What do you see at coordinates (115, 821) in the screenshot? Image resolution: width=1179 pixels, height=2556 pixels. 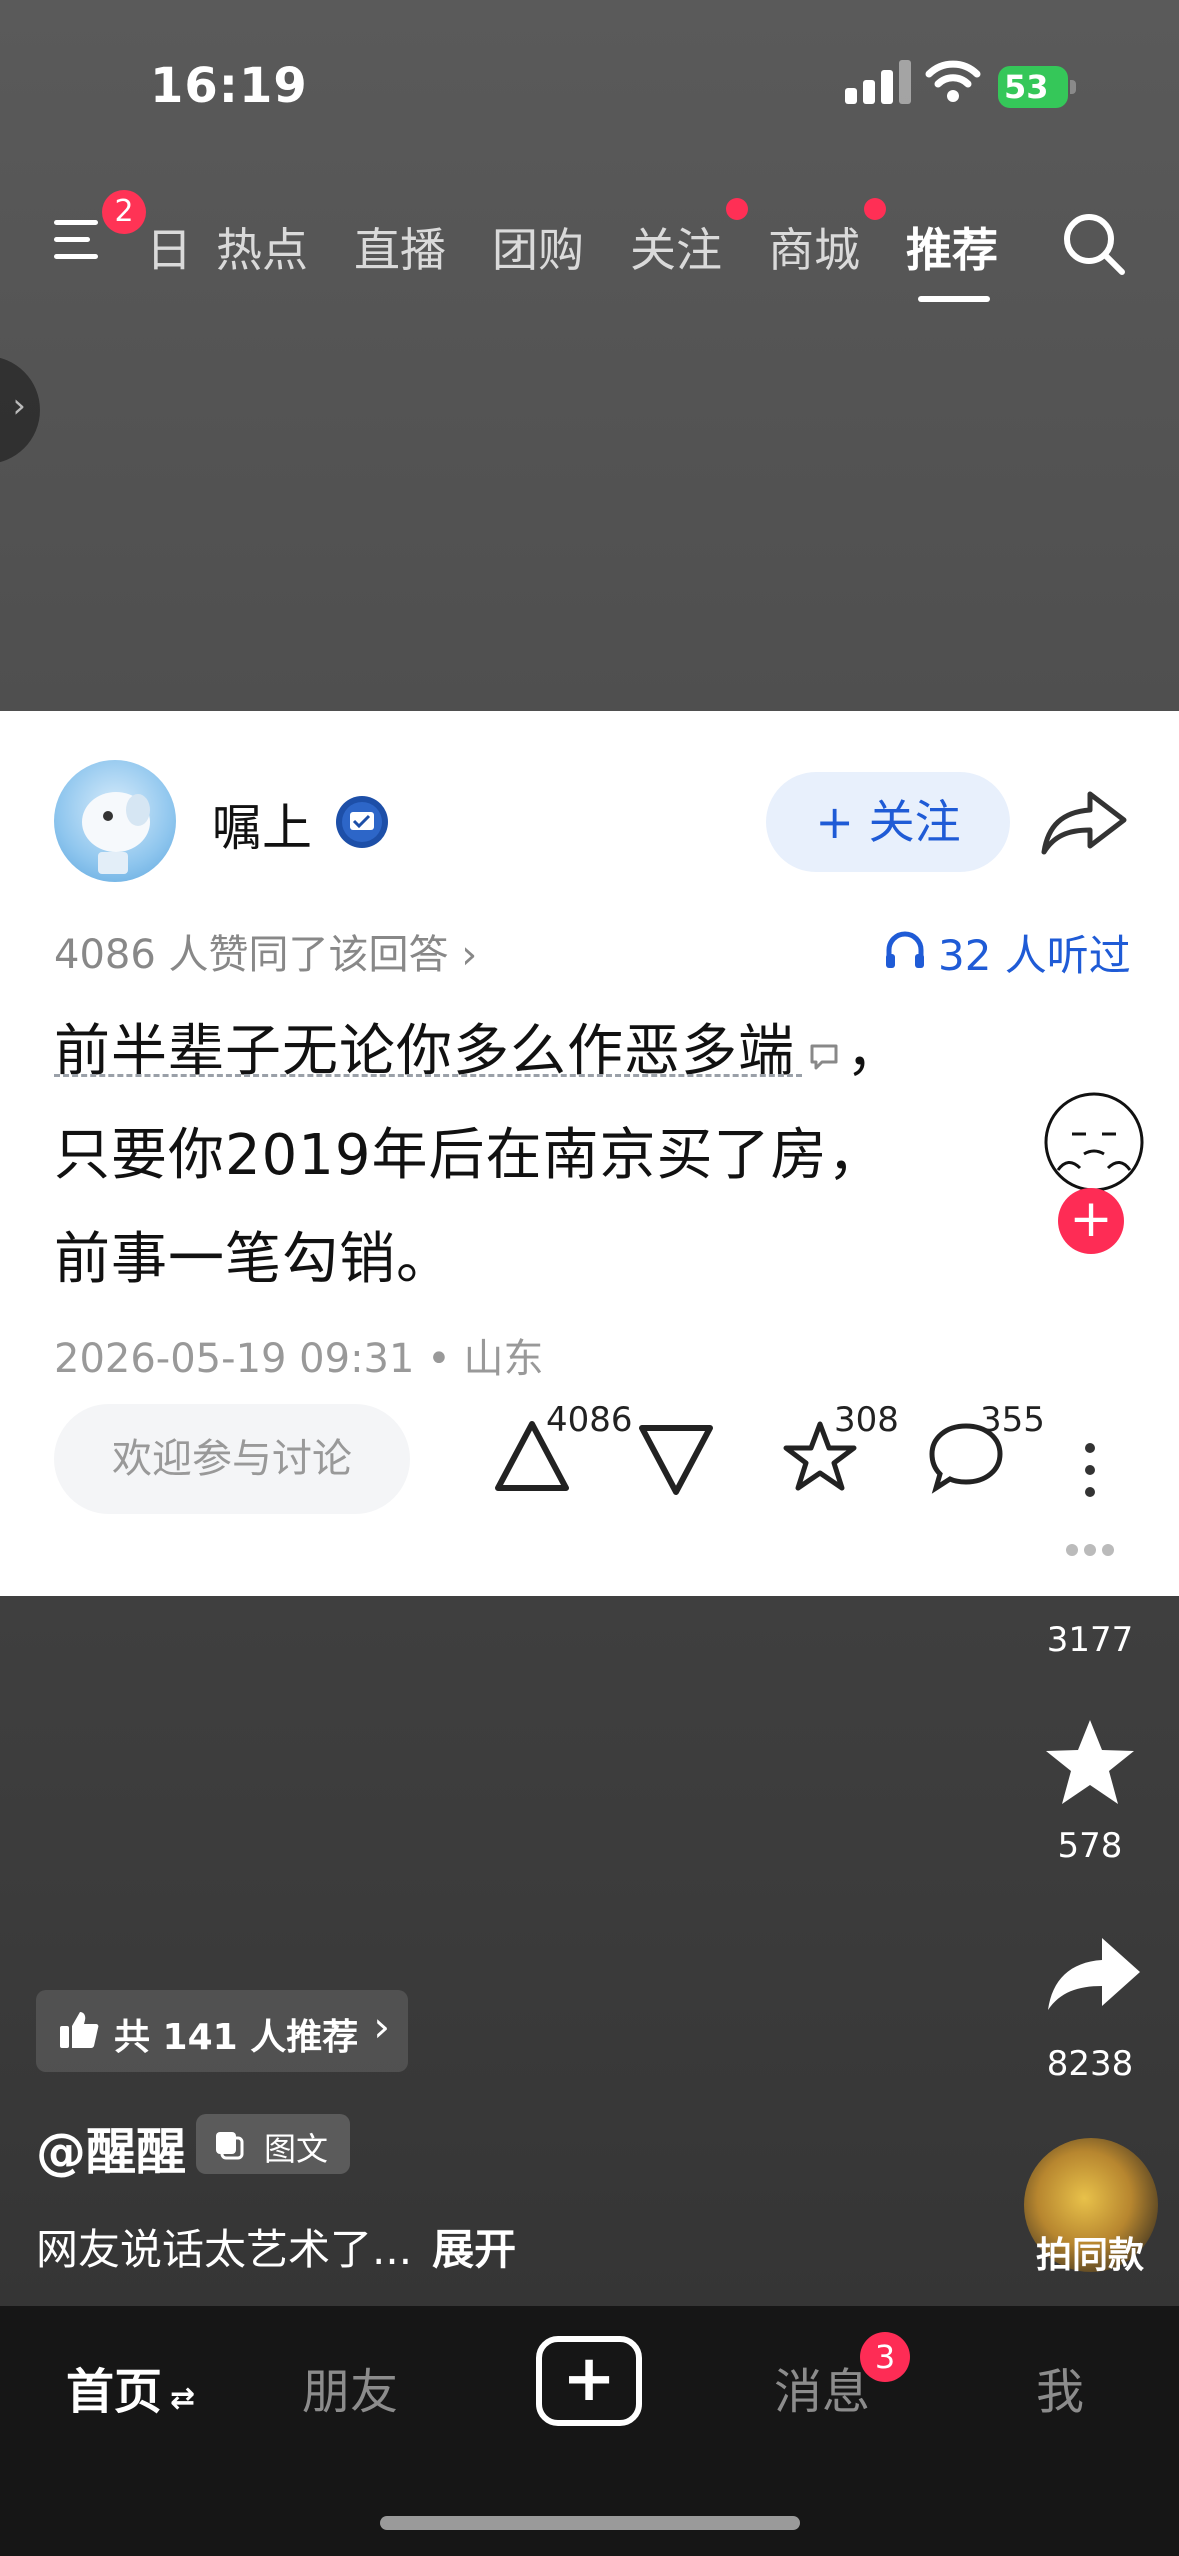 I see `author-avatar` at bounding box center [115, 821].